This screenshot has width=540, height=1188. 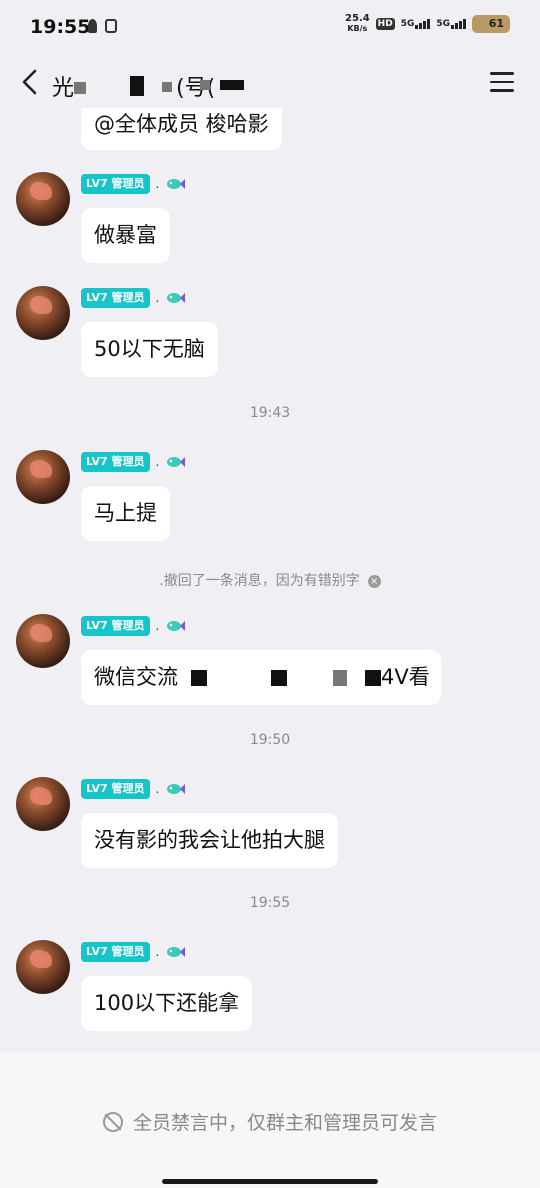 I want to click on notification-icon, so click(x=92, y=26).